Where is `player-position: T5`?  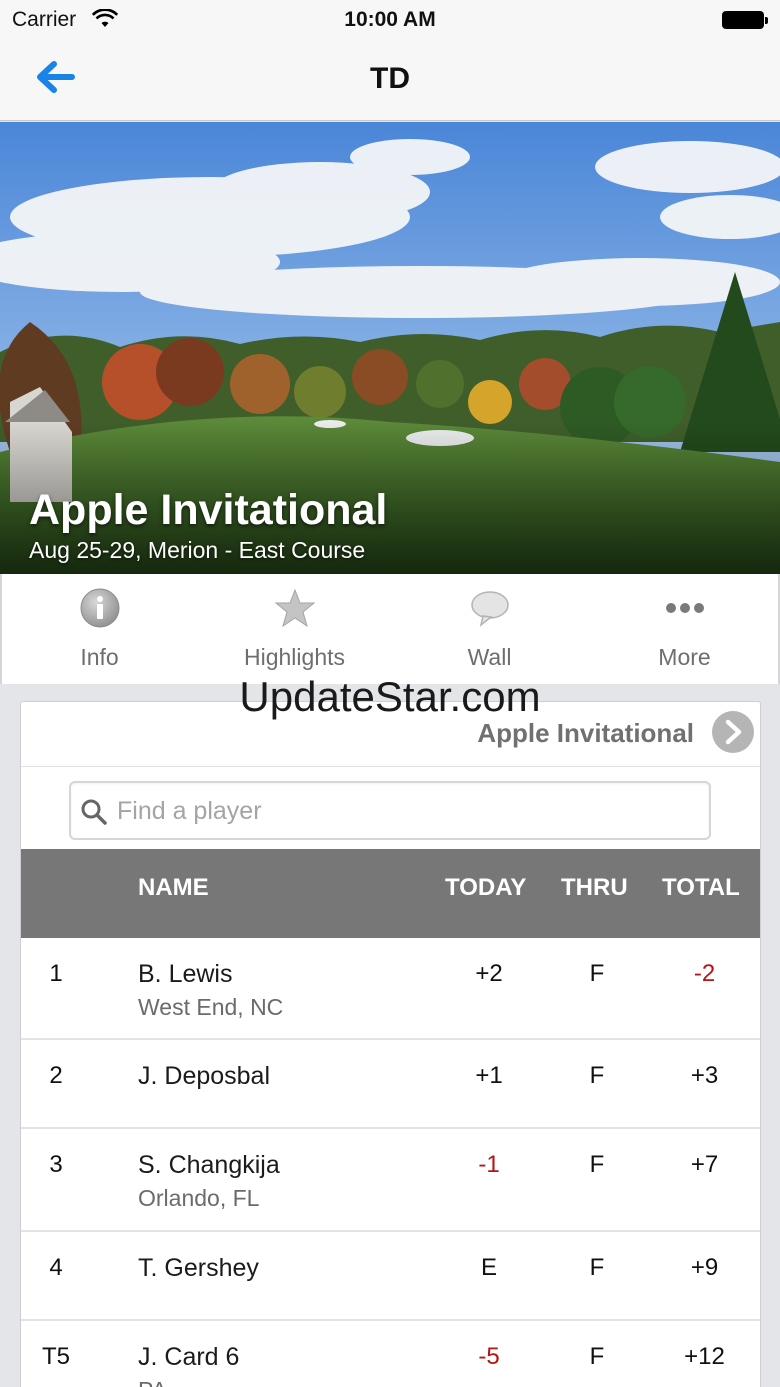
player-position: T5 is located at coordinates (55, 1356).